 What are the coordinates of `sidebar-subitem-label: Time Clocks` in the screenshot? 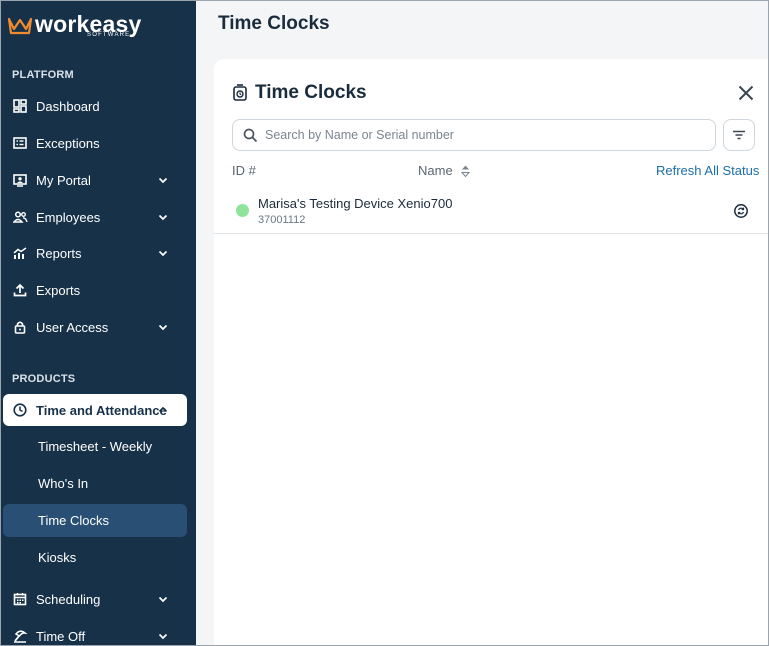 It's located at (74, 520).